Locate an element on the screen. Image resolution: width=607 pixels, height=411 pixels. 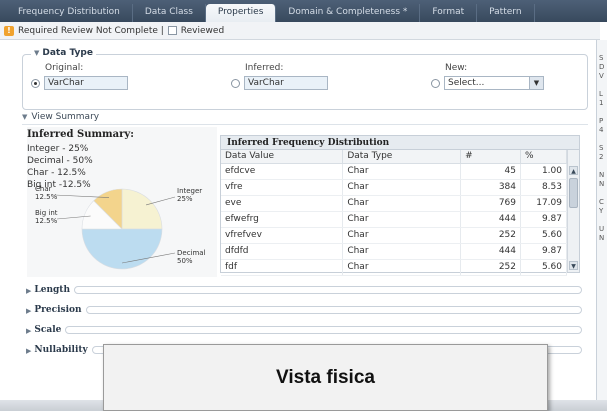
original-label: Original: is located at coordinates (64, 68).